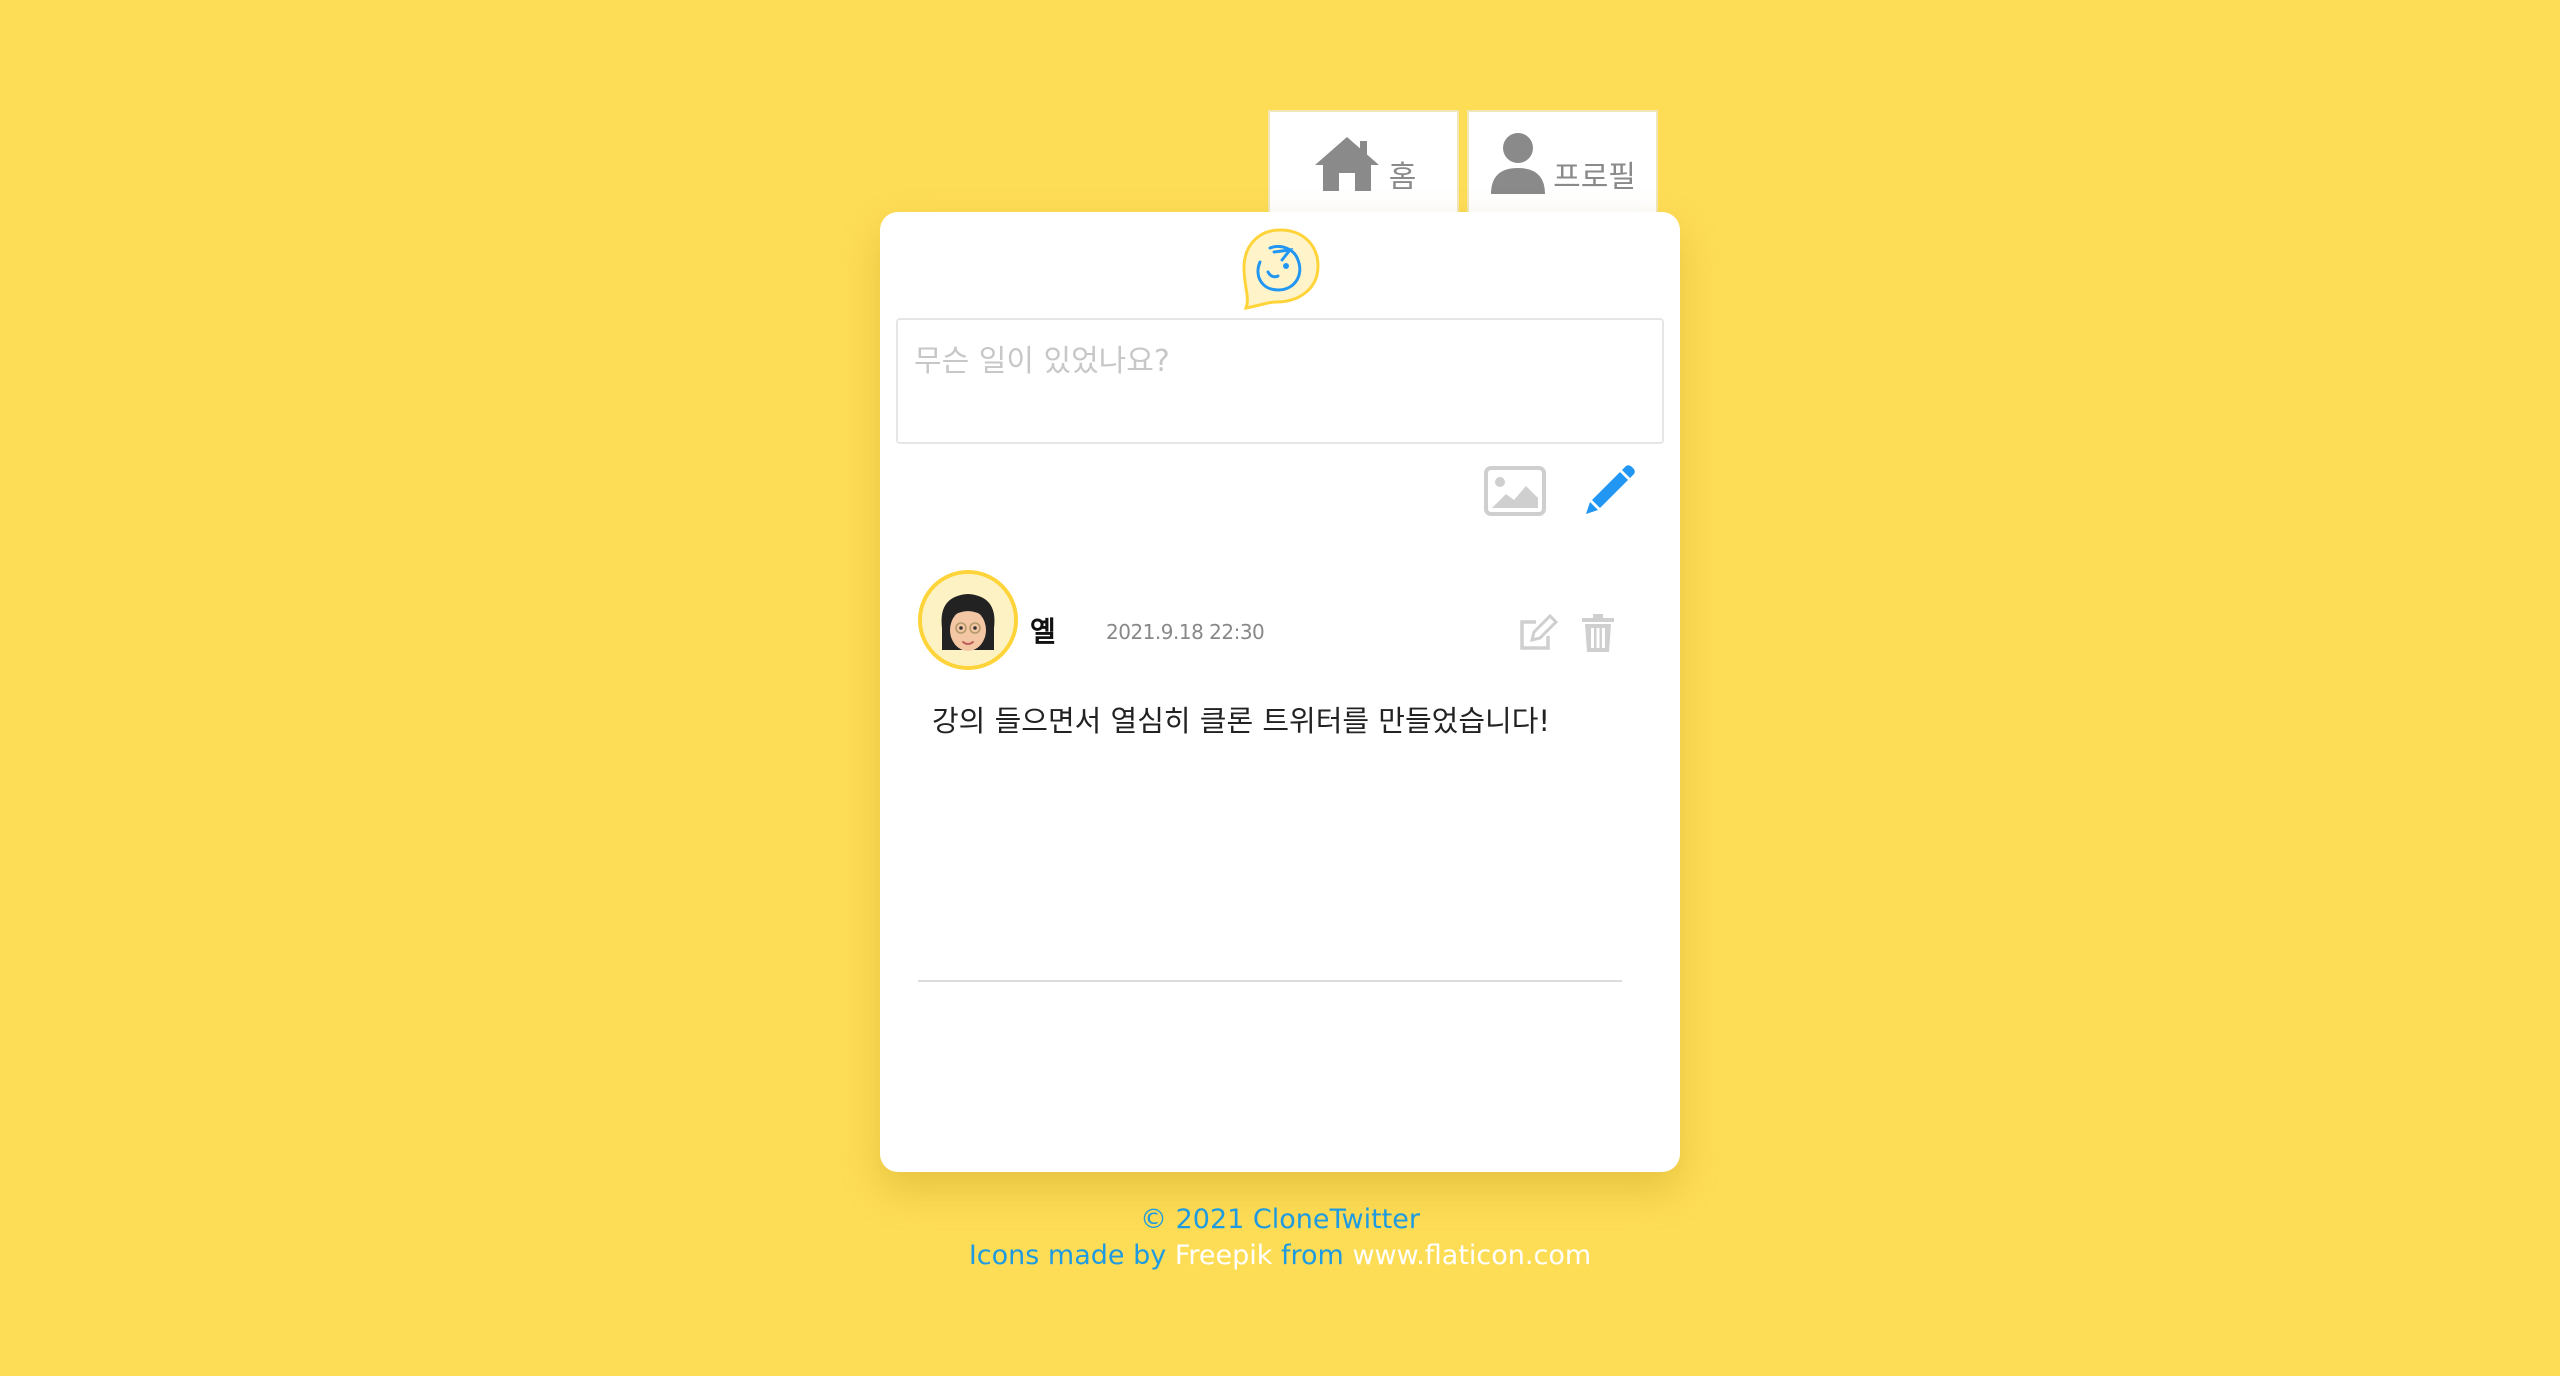  What do you see at coordinates (1241, 721) in the screenshot?
I see `tweet-text: 강의 들으면서 열심히 클론 트위터를 만들었습니다!` at bounding box center [1241, 721].